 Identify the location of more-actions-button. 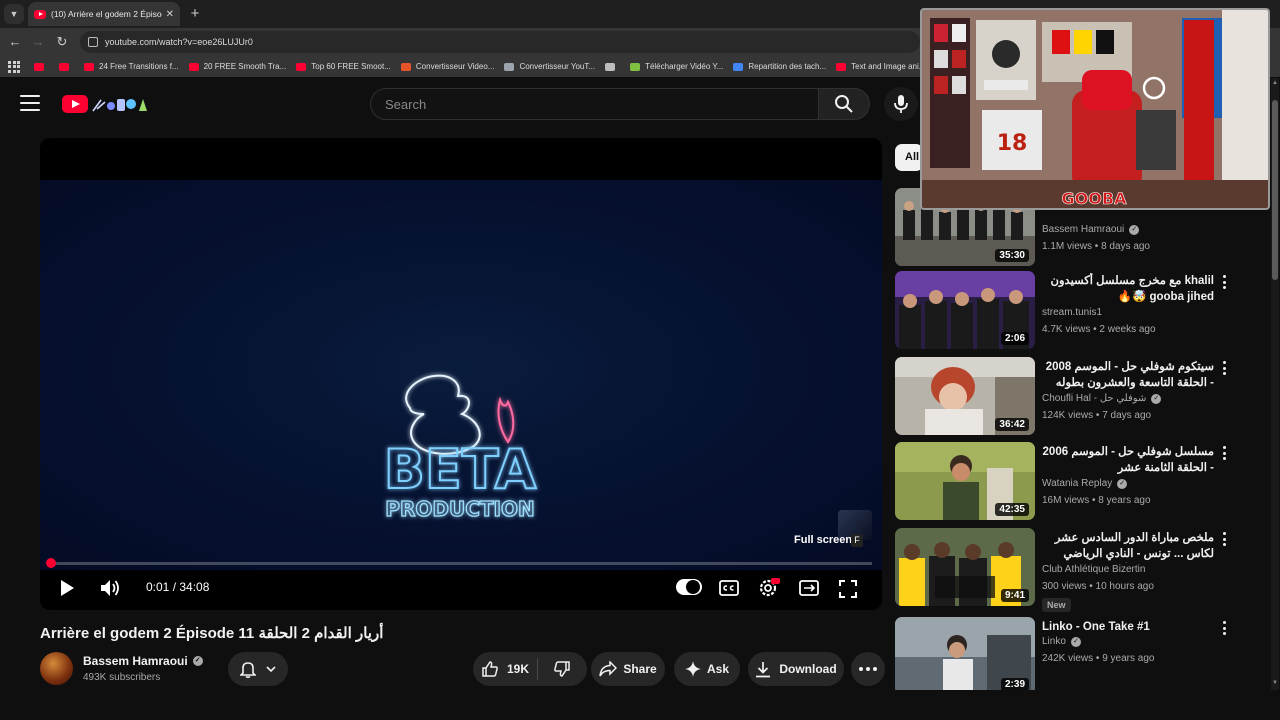
(868, 669).